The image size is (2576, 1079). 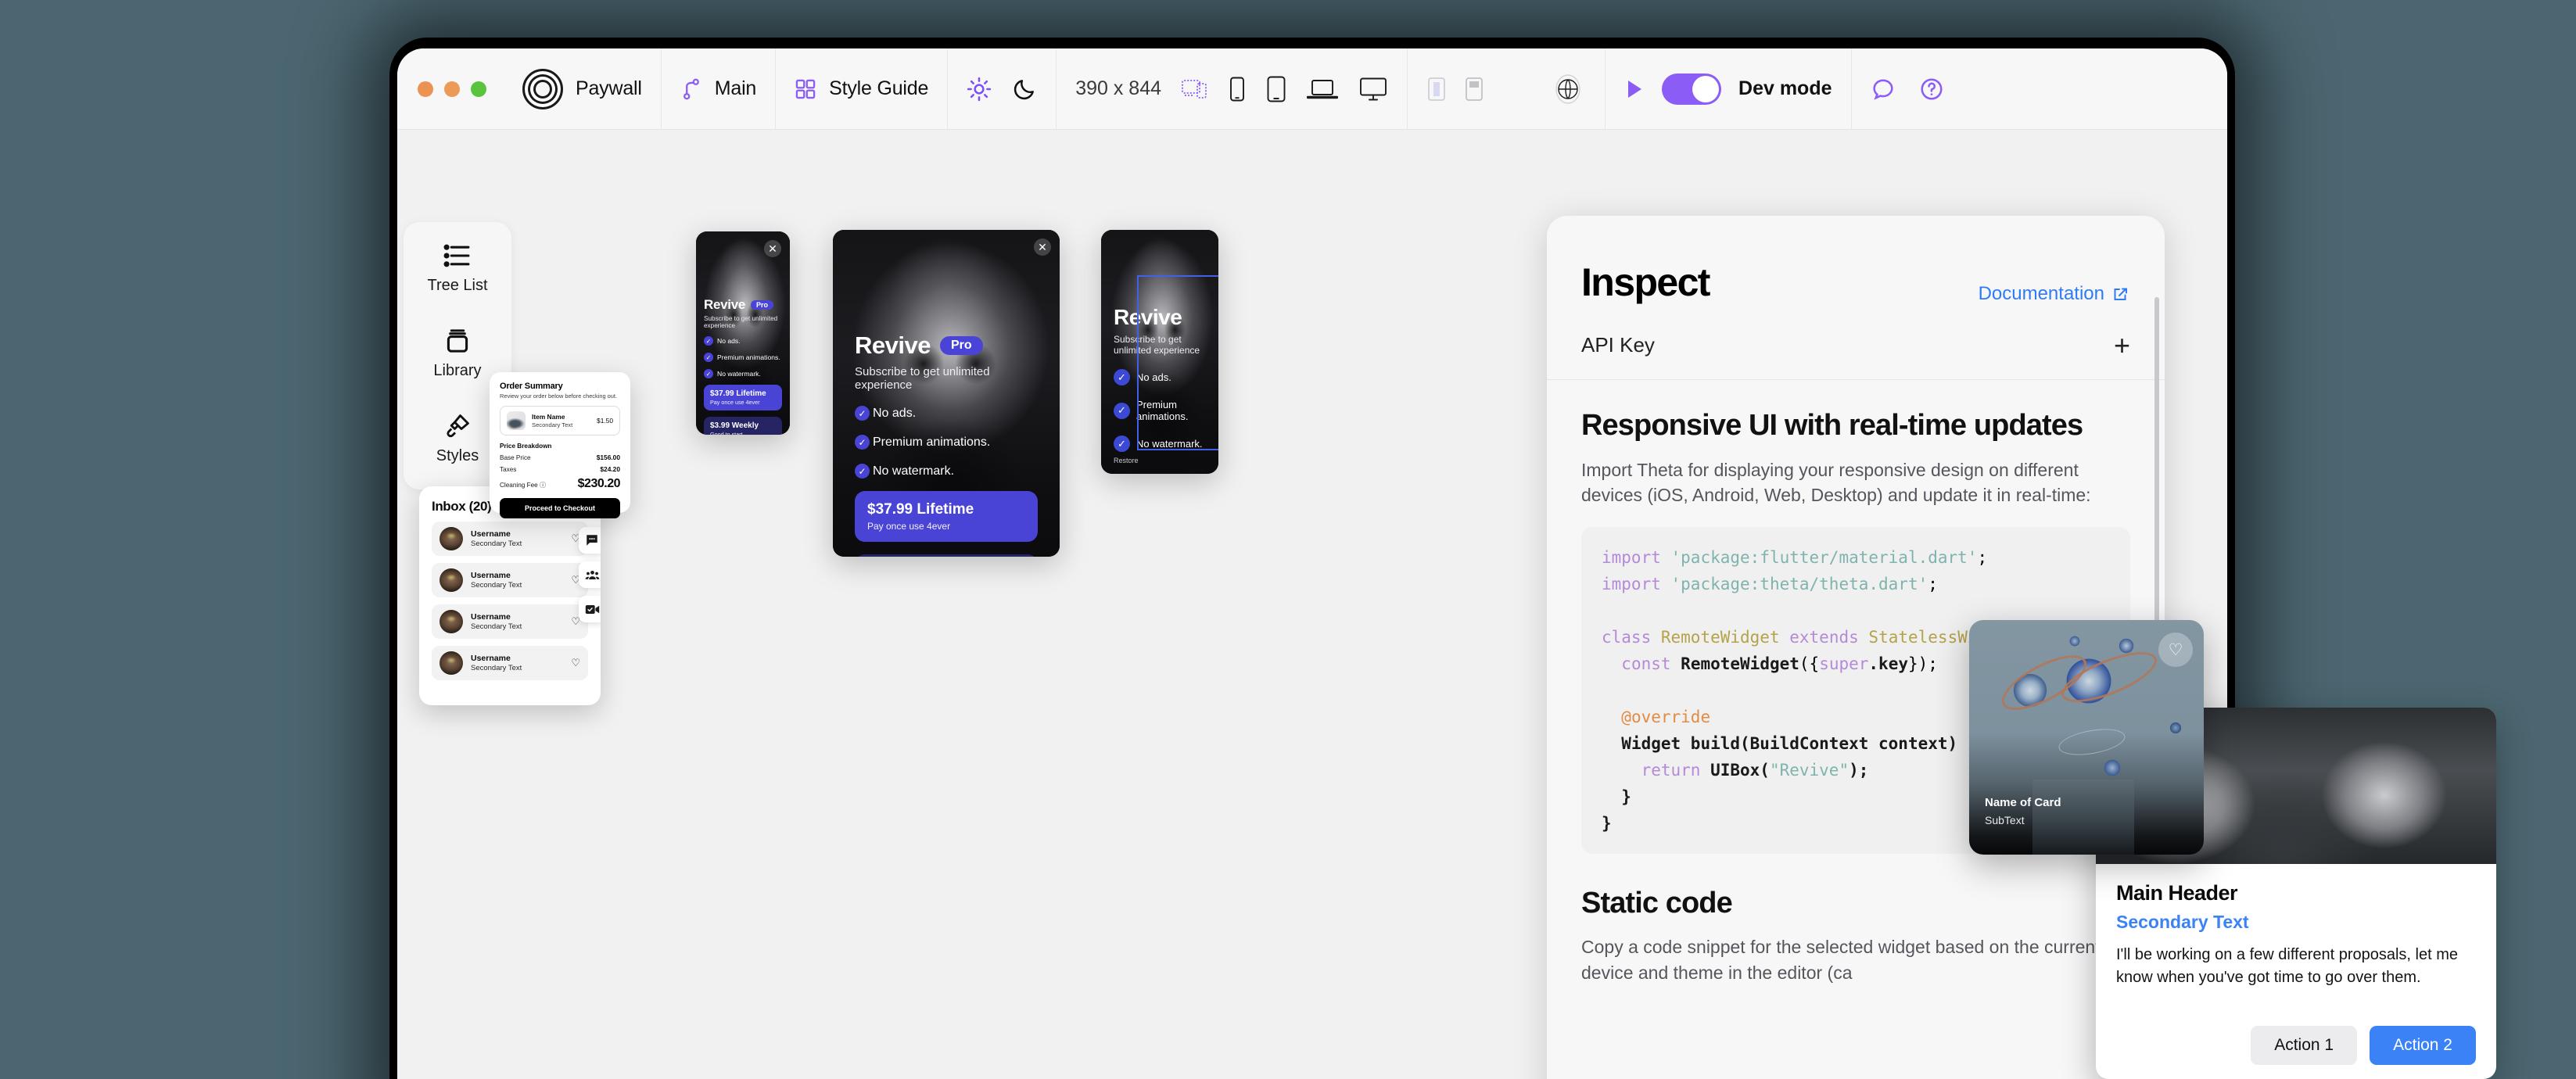 I want to click on panel-scrollbar, so click(x=2156, y=461).